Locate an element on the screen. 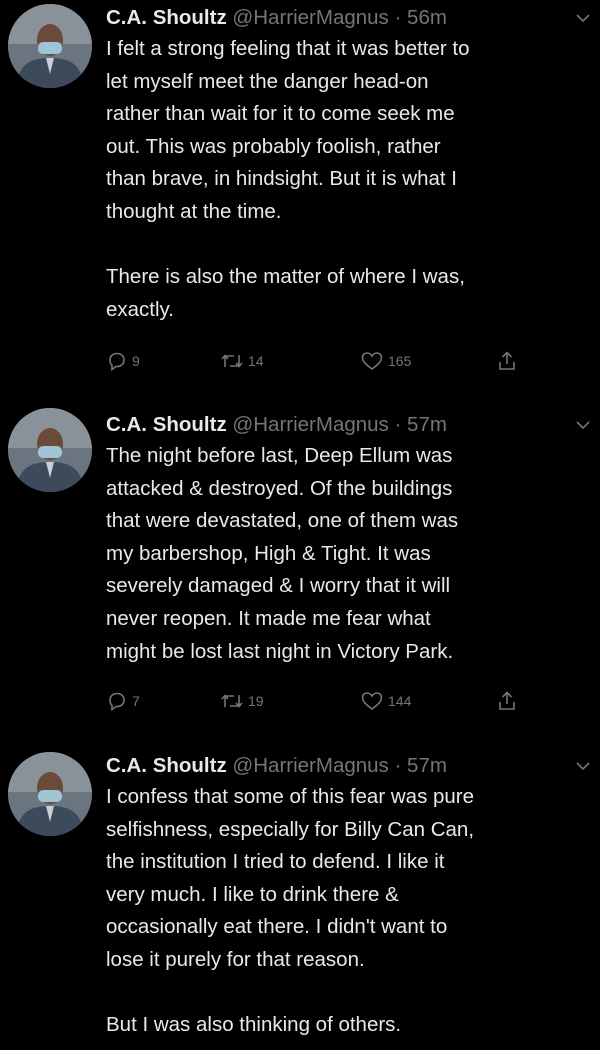 The width and height of the screenshot is (600, 1050). like-count: 144 is located at coordinates (400, 701).